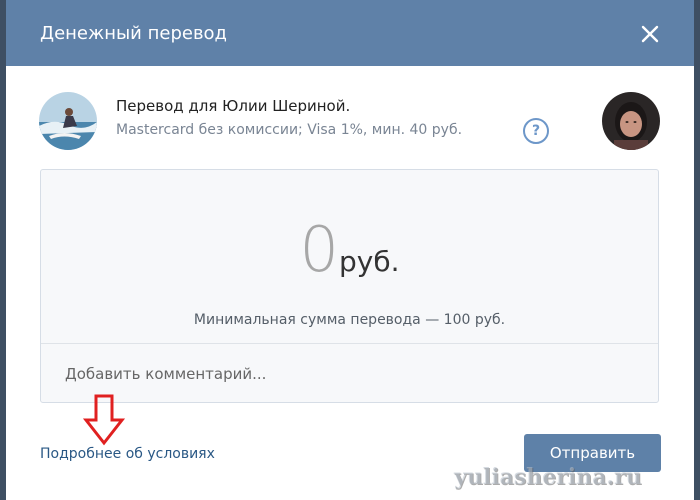  I want to click on recipient-name: Перевод для Юлии Шериной., so click(233, 106).